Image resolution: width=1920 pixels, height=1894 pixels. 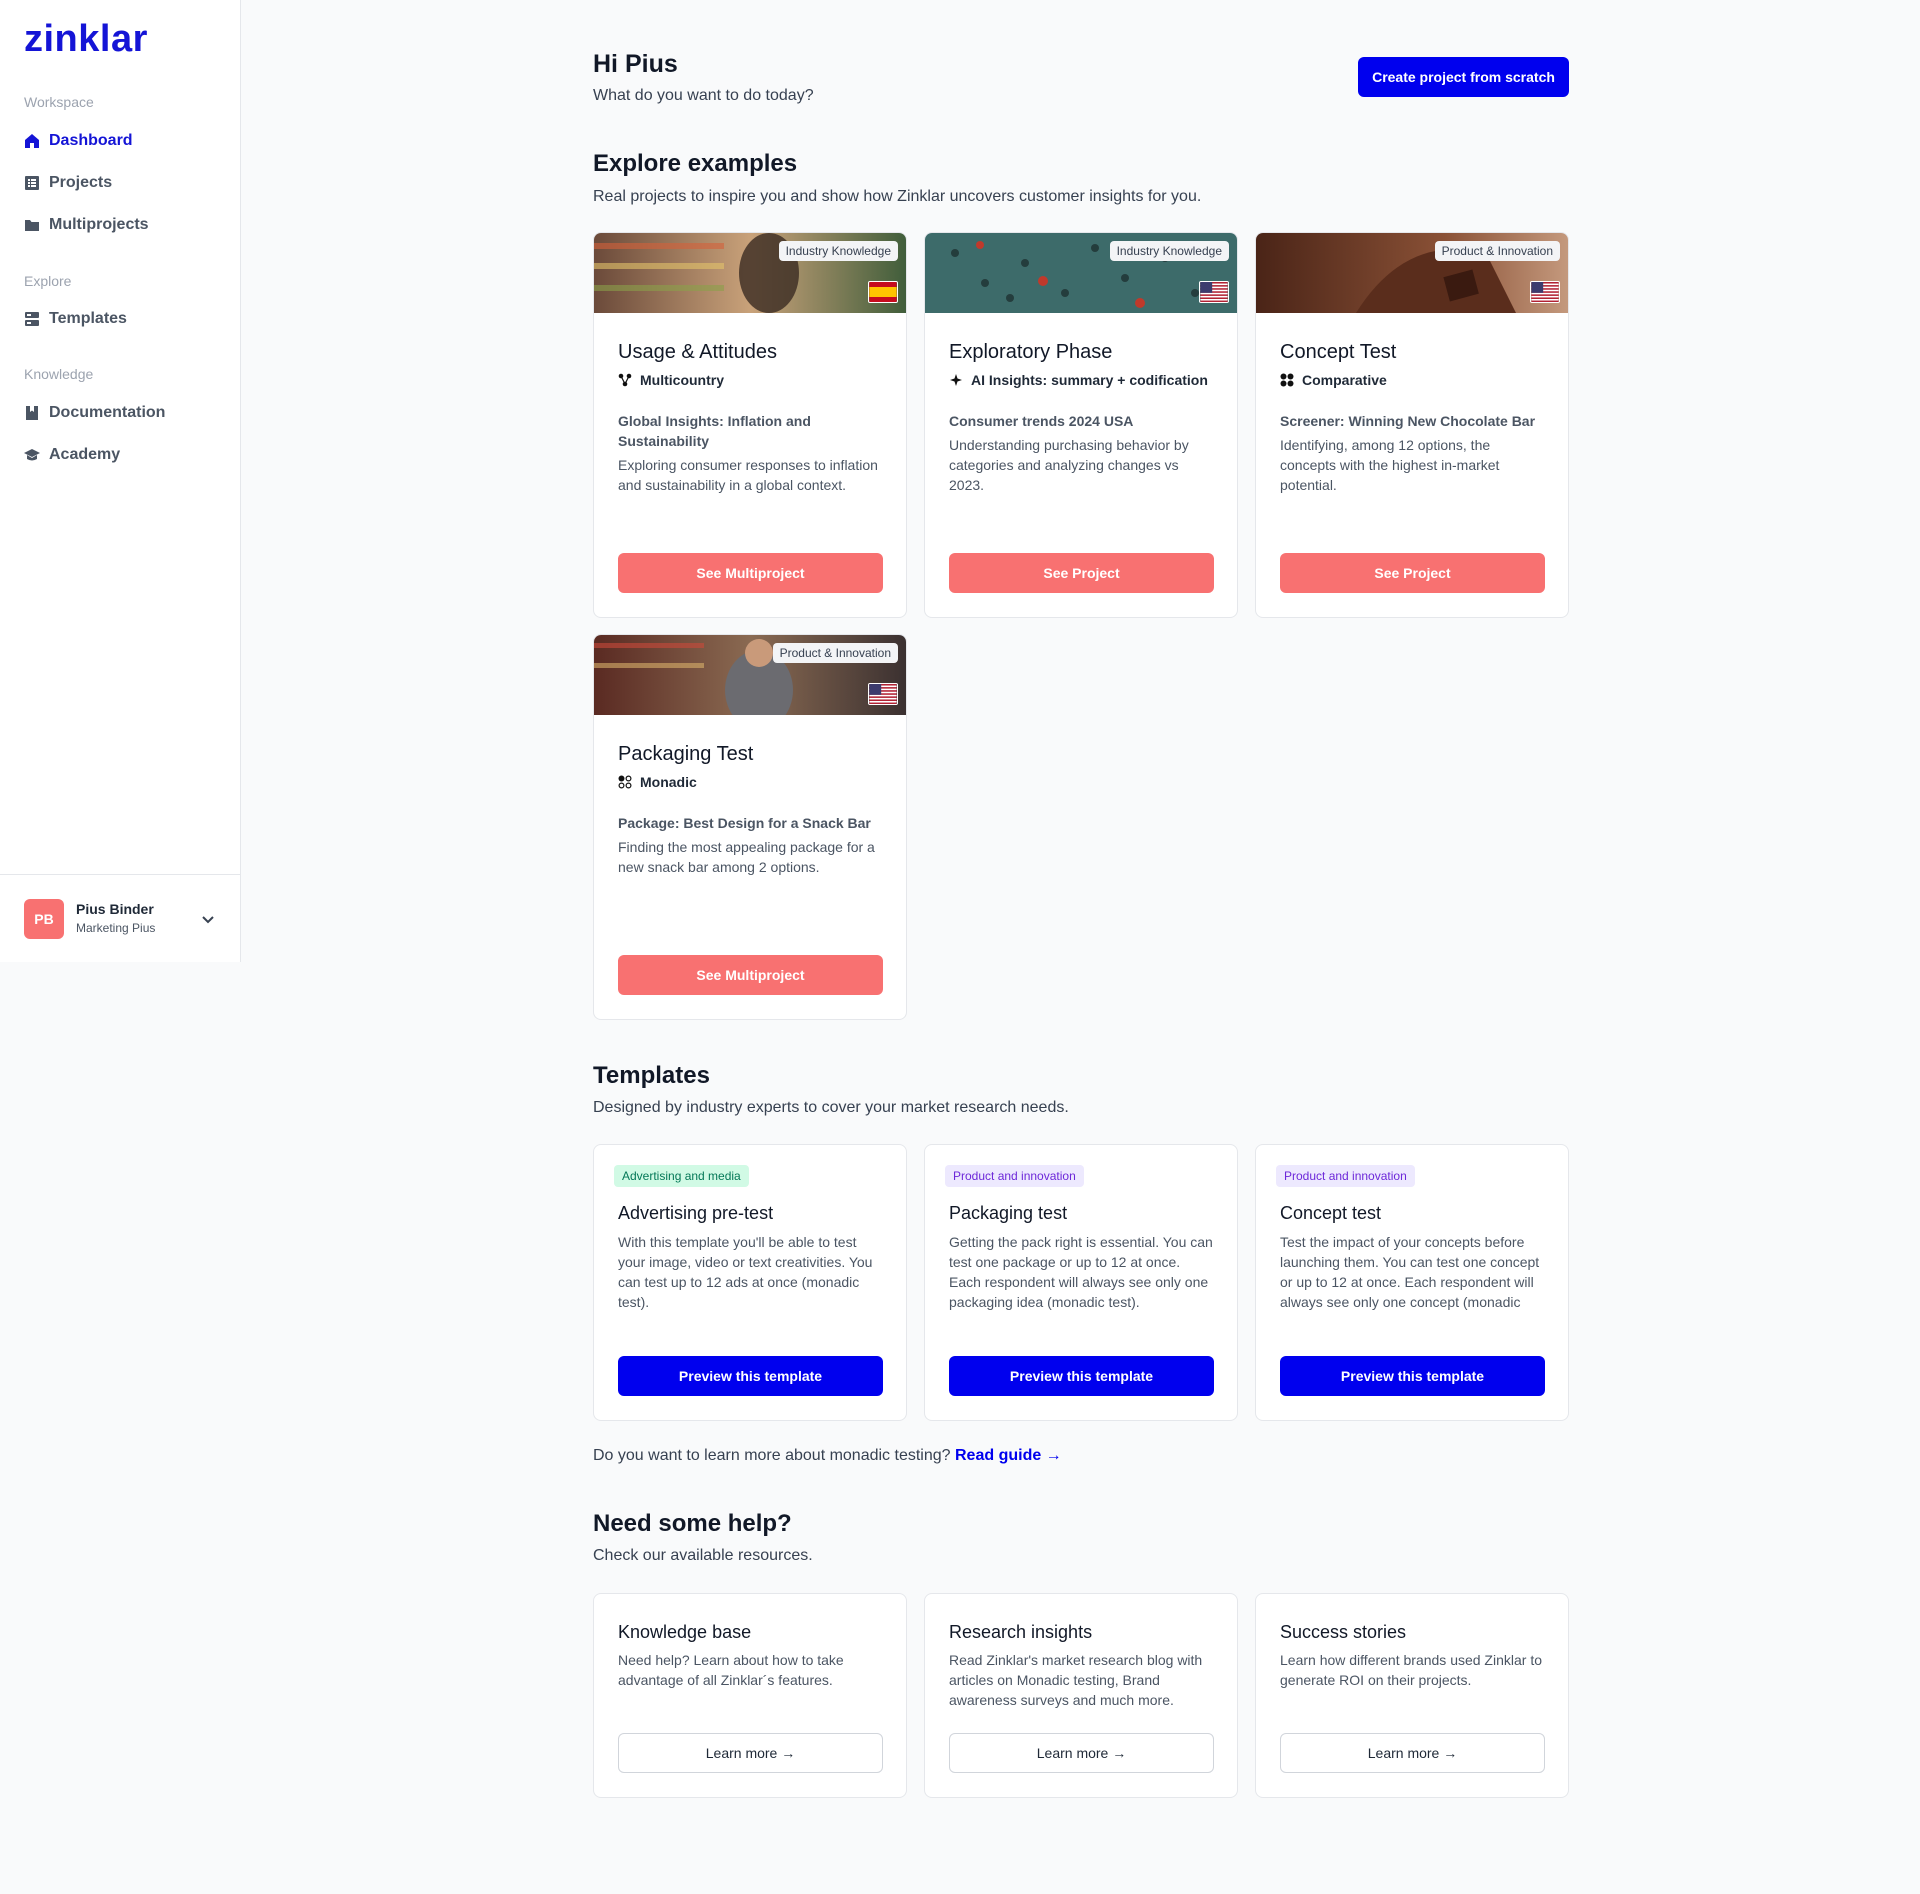 I want to click on section-label-knowledge: Knowledge, so click(x=59, y=374).